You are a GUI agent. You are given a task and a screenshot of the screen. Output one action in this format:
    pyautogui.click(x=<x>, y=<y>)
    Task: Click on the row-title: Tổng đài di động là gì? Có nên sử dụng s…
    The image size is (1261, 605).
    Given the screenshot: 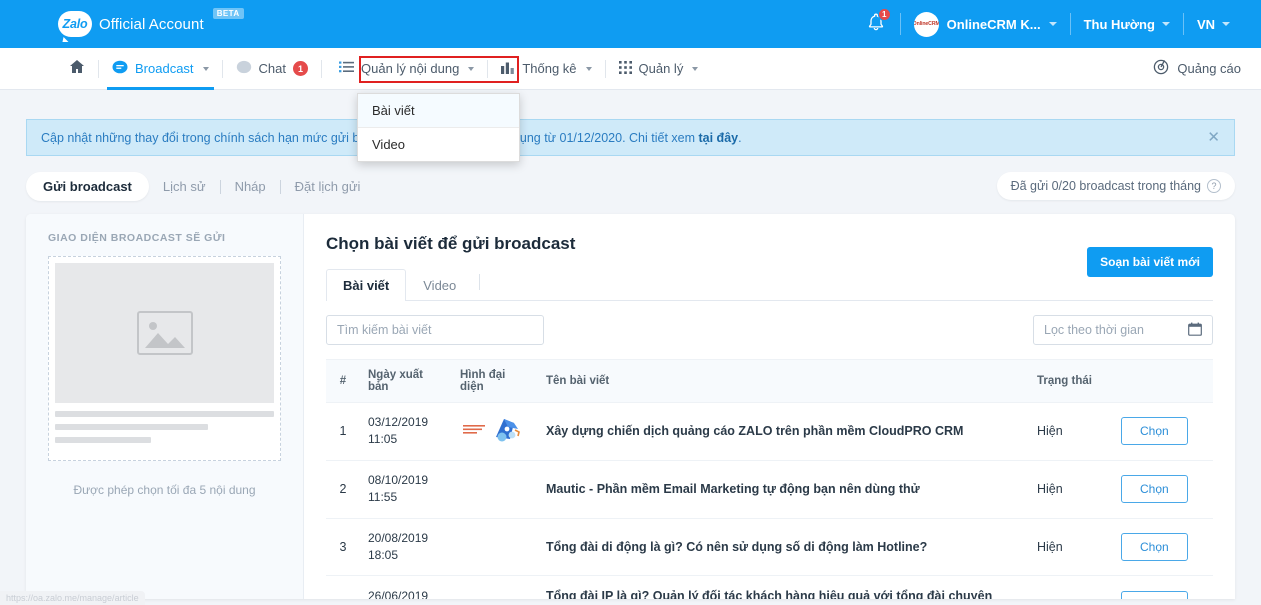 What is the action you would take?
    pyautogui.click(x=783, y=547)
    